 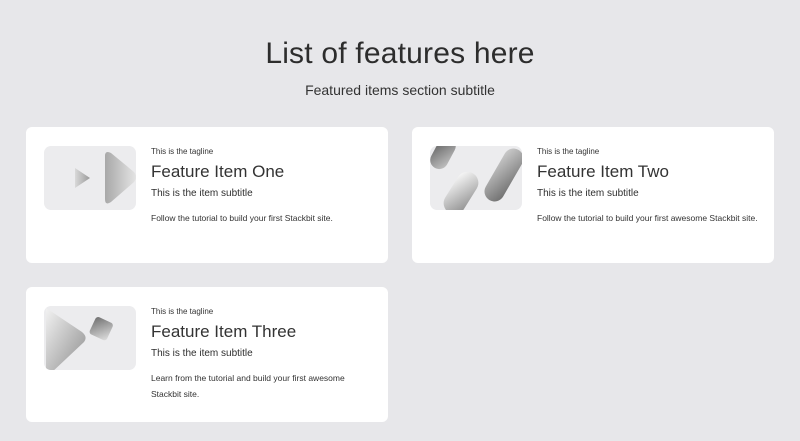 I want to click on play-shapes-icon, so click(x=90, y=178).